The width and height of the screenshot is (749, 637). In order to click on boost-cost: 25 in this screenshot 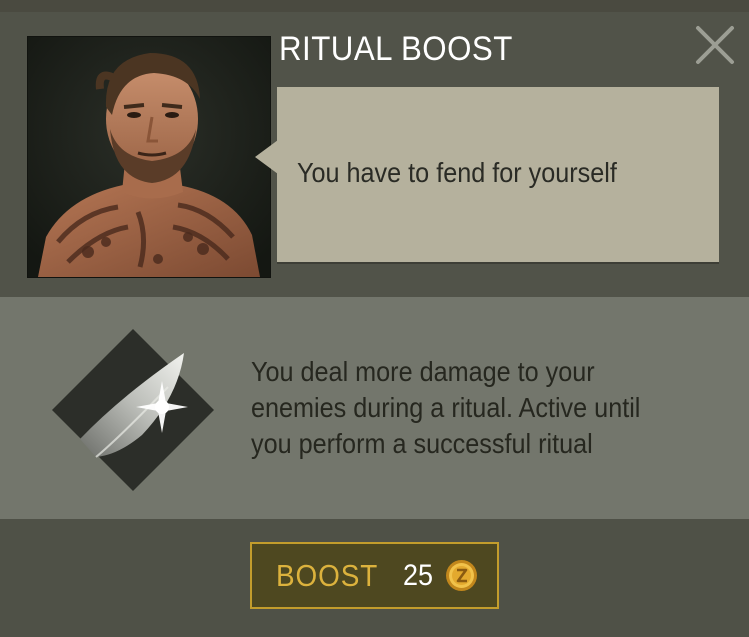, I will do `click(418, 575)`.